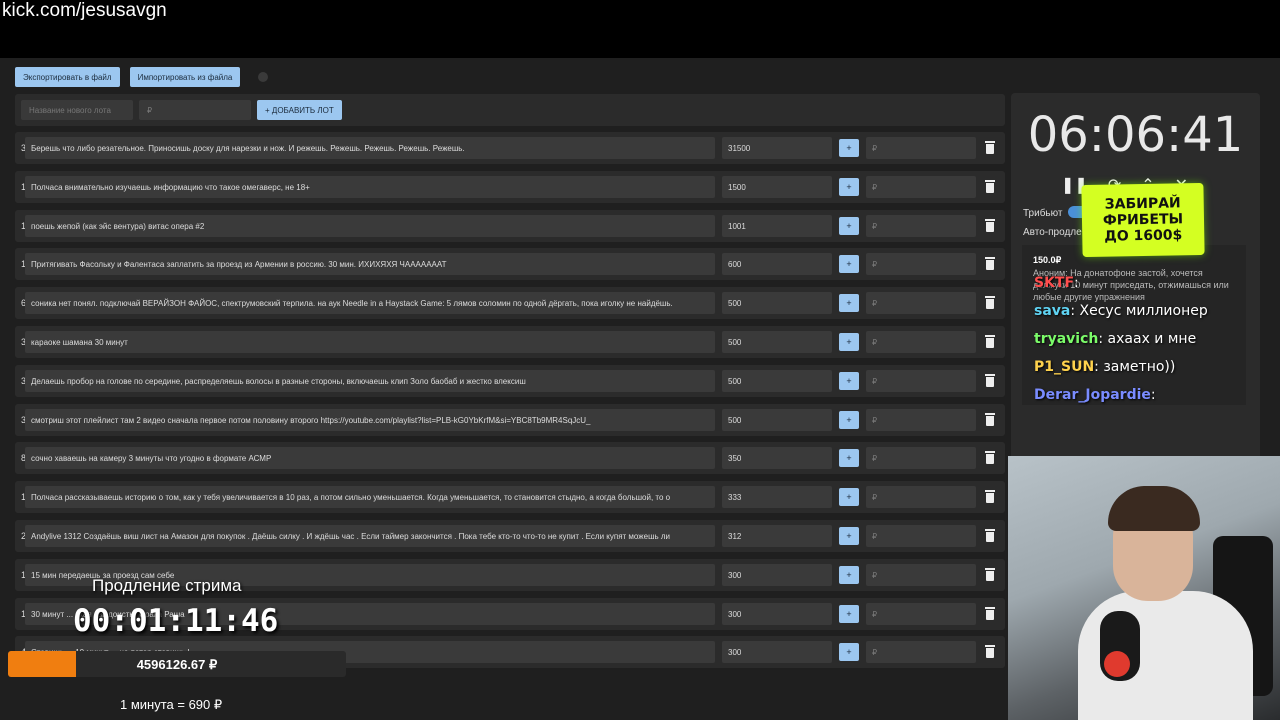 The height and width of the screenshot is (720, 1280). What do you see at coordinates (1143, 220) in the screenshot?
I see `promo-banner: ЗАБИРАЙ ФРИБЕТЫ ДО 1600$` at bounding box center [1143, 220].